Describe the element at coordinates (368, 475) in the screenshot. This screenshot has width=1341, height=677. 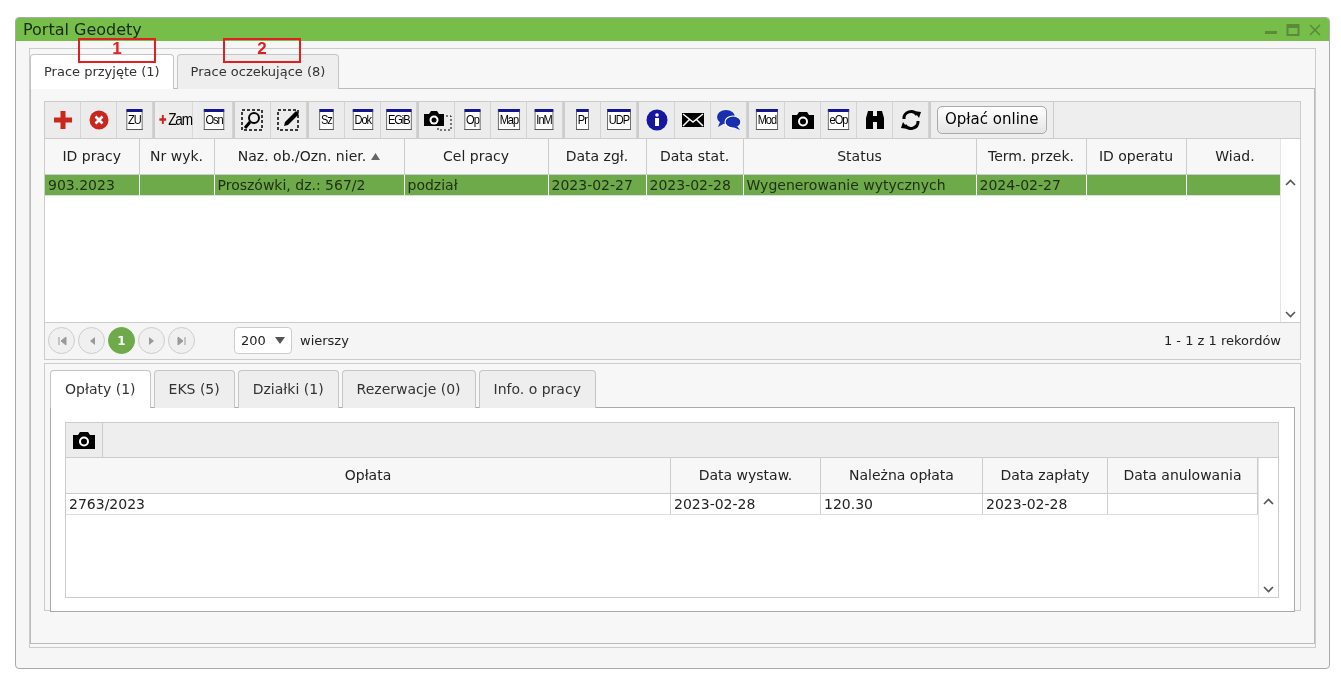
I see `column-header: Opłata` at that location.